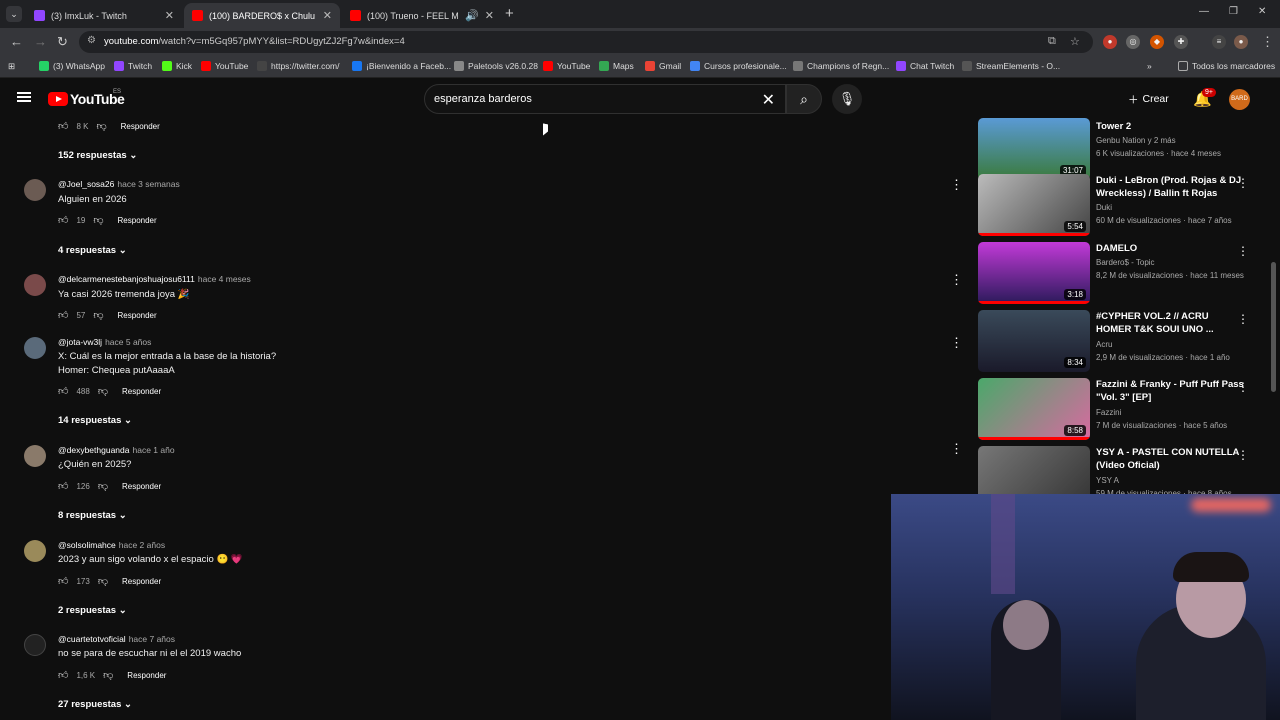 The image size is (1280, 720). What do you see at coordinates (91, 40) in the screenshot?
I see `site-info-icon: ⚙` at bounding box center [91, 40].